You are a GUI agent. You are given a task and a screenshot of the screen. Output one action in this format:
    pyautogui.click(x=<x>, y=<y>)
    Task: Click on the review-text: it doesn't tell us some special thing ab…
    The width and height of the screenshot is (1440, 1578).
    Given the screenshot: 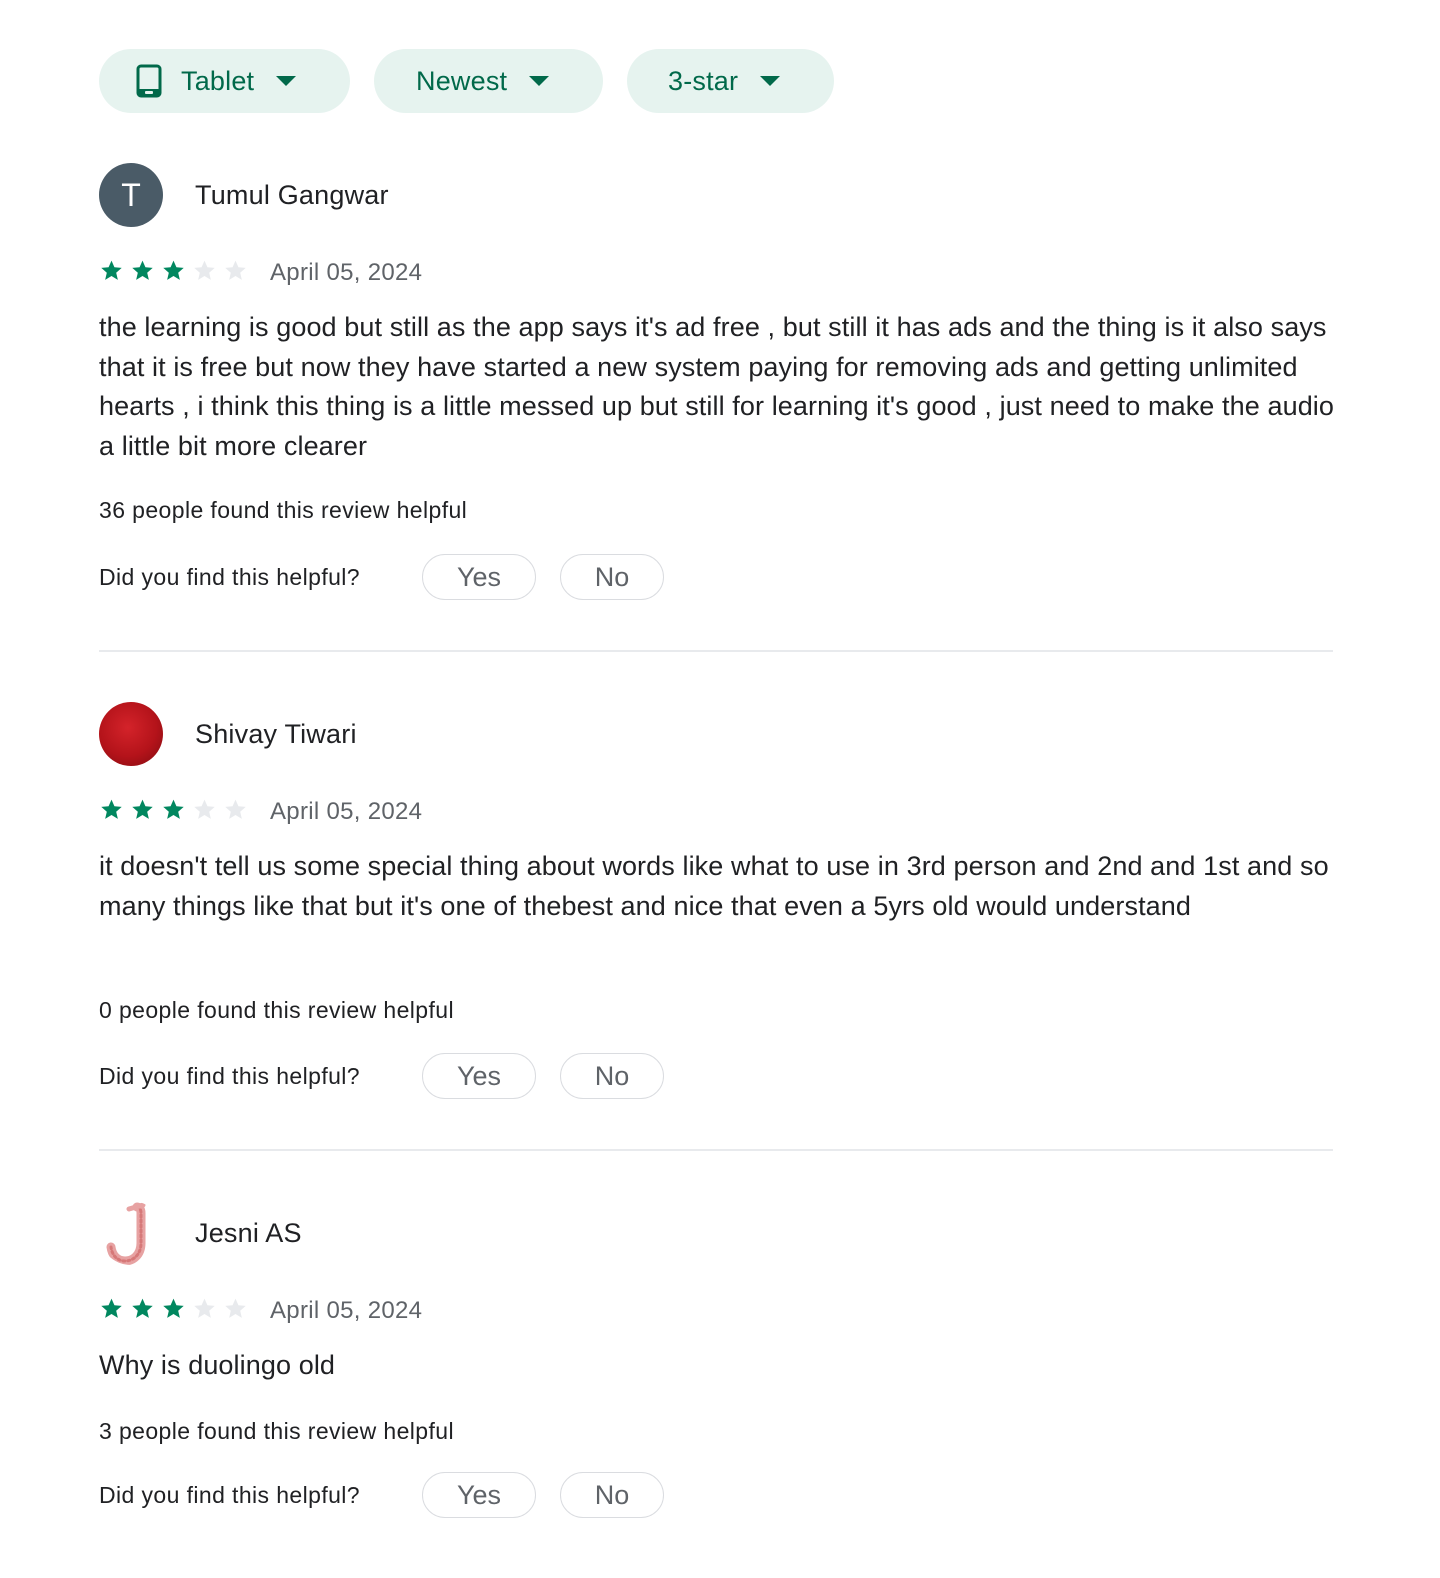 What is the action you would take?
    pyautogui.click(x=714, y=886)
    